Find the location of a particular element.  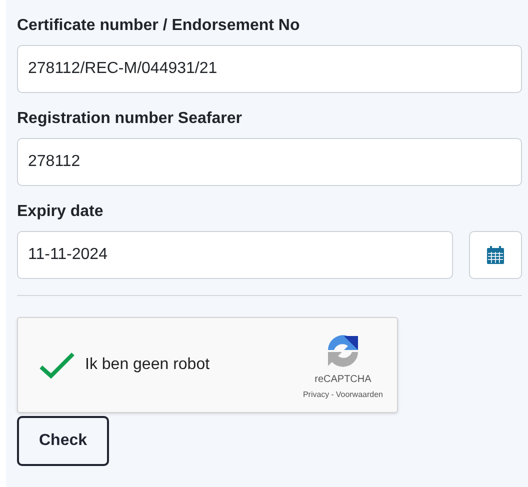

field-label: Certificate number / Endorsement No is located at coordinates (159, 26).